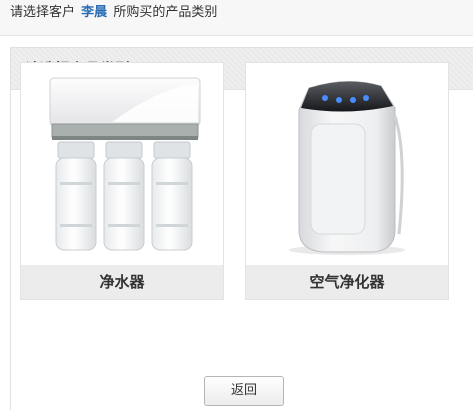 The image size is (473, 410). Describe the element at coordinates (244, 391) in the screenshot. I see `back-button: 返回` at that location.